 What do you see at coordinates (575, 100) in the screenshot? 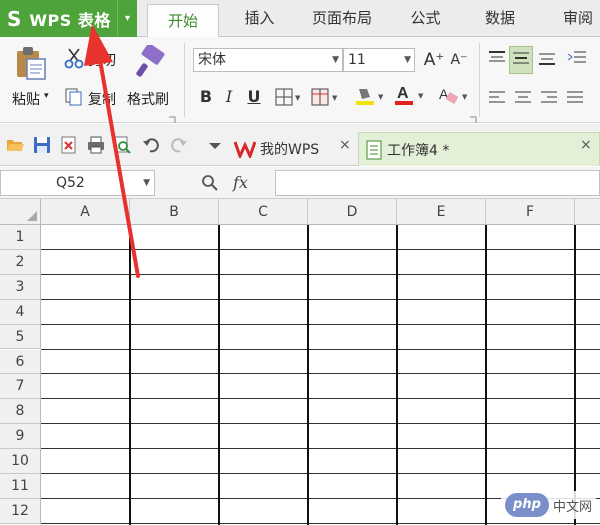
I see `justify-icon` at bounding box center [575, 100].